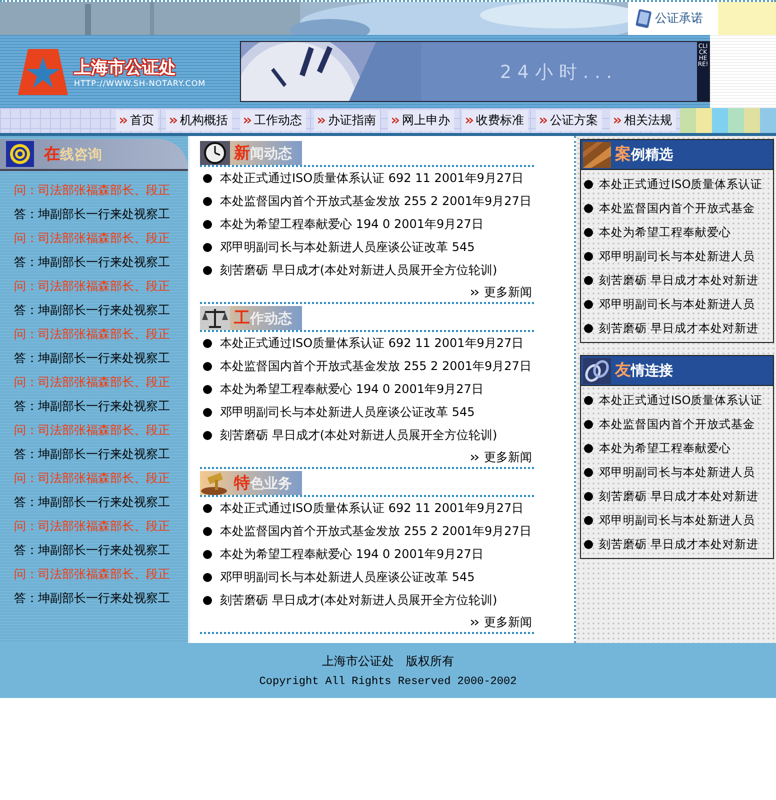 This screenshot has height=800, width=776. What do you see at coordinates (643, 18) in the screenshot?
I see `notebook-icon` at bounding box center [643, 18].